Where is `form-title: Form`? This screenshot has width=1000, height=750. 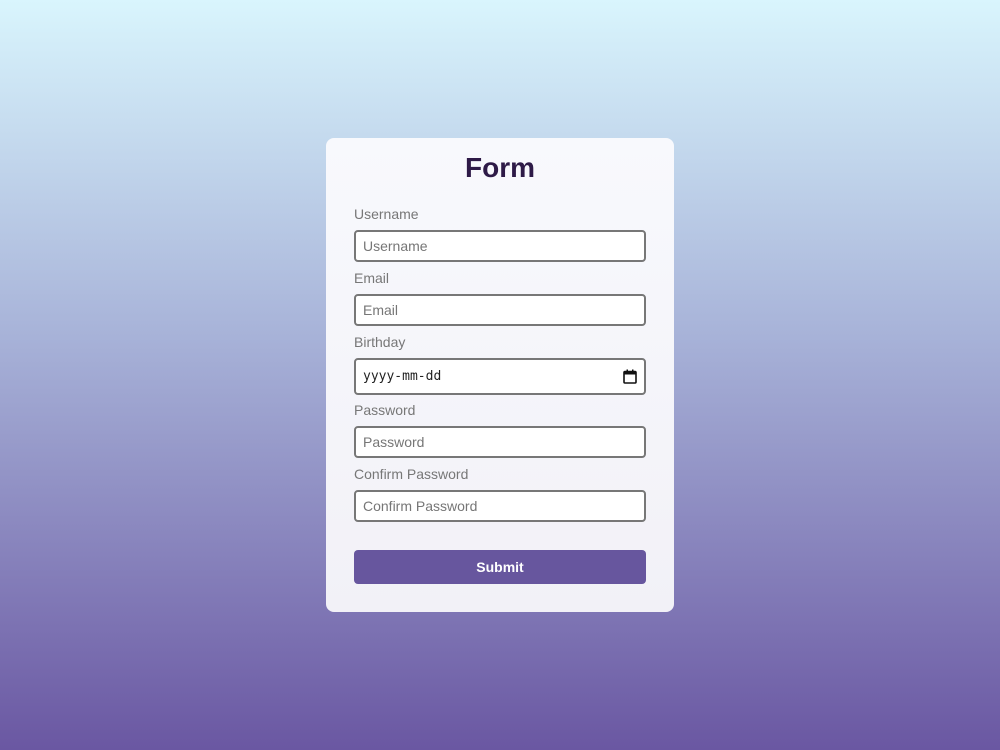 form-title: Form is located at coordinates (500, 167).